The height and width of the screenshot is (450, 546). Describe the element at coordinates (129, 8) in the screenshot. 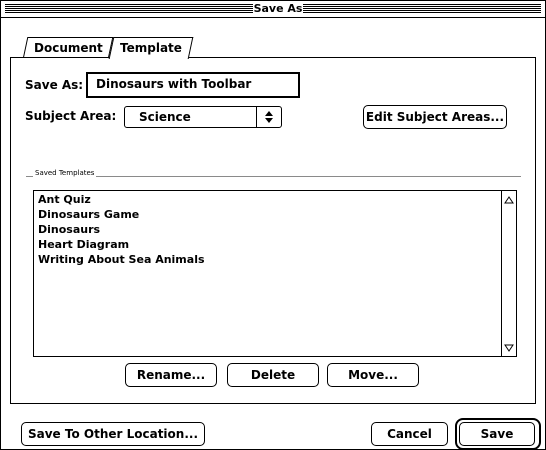

I see `title-stripes-left` at that location.